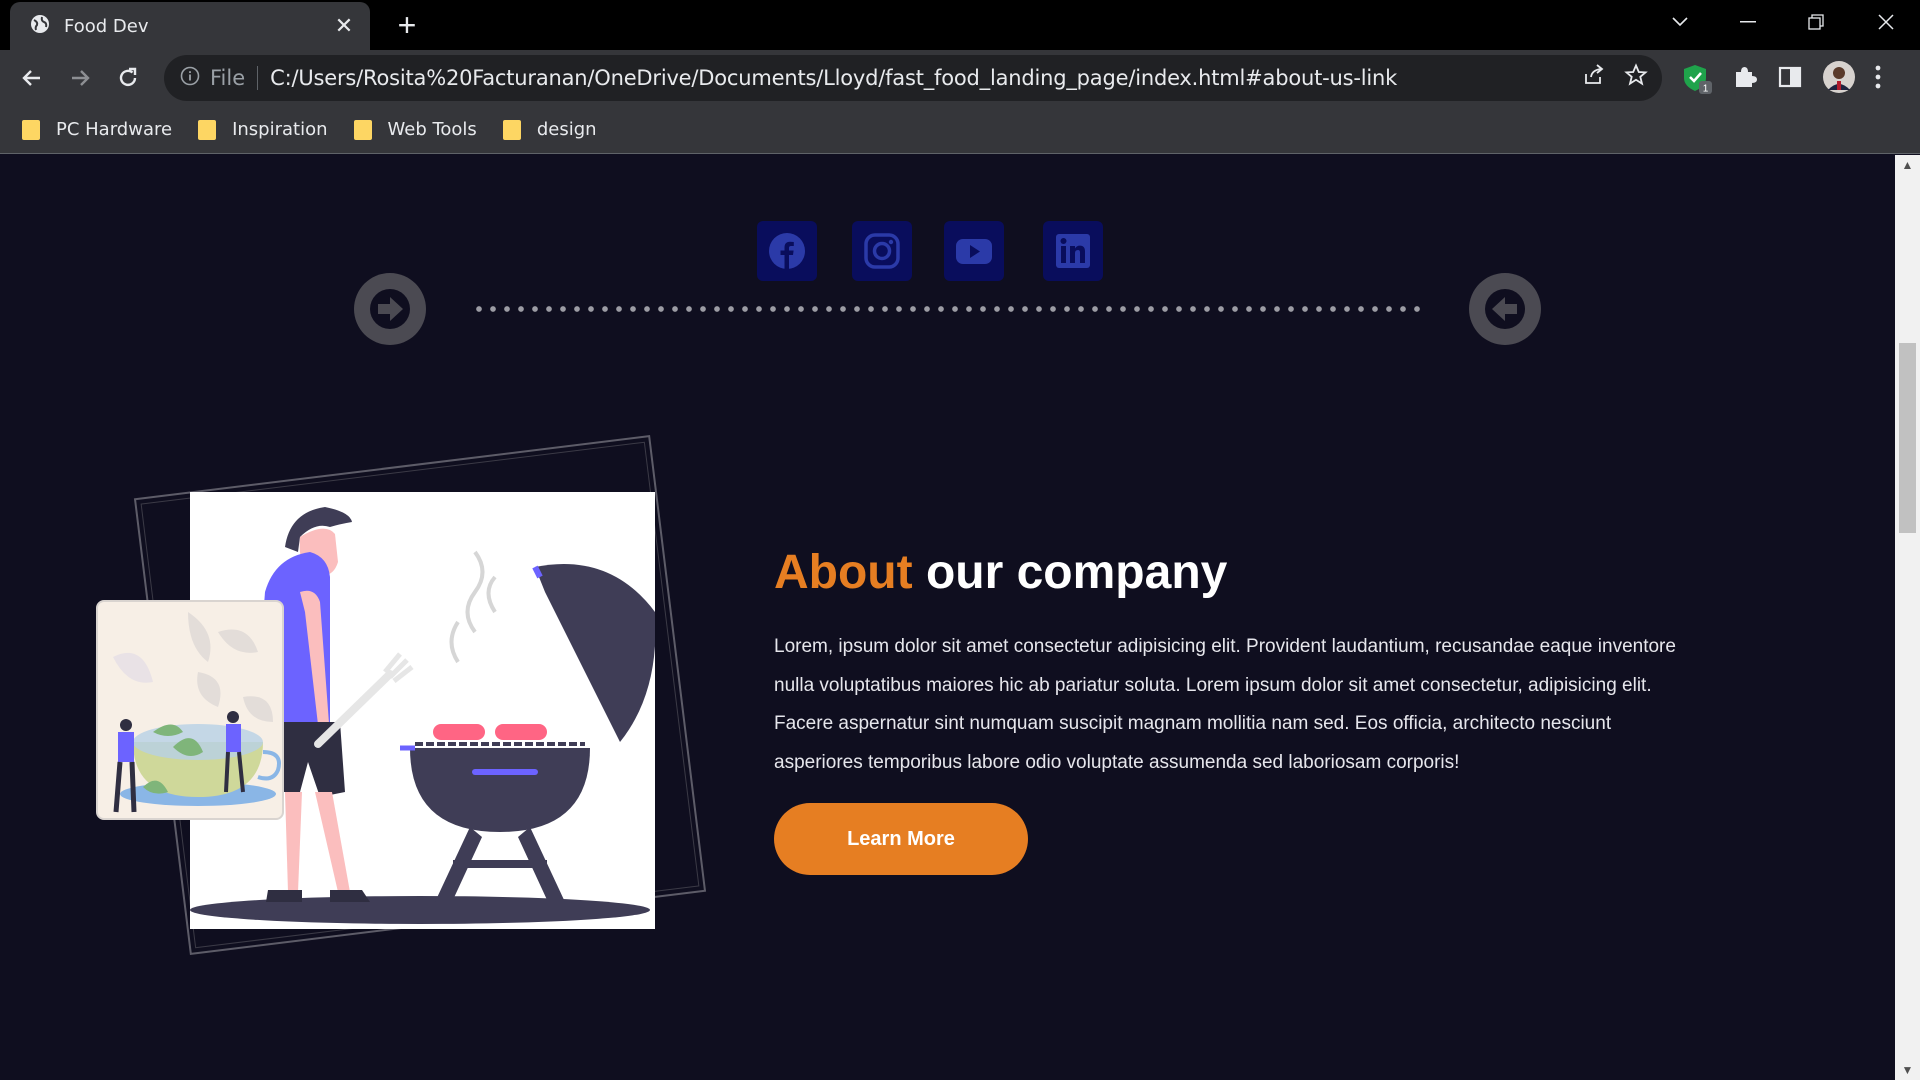 The width and height of the screenshot is (1920, 1080). I want to click on shield-extension-icon: 1, so click(1697, 81).